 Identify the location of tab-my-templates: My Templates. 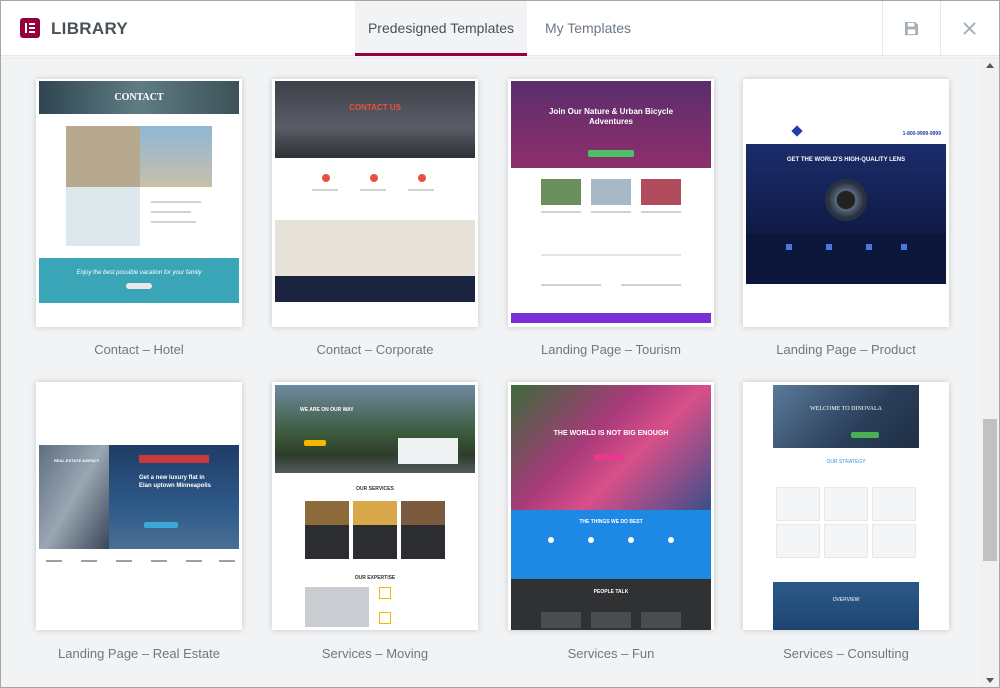
(588, 28).